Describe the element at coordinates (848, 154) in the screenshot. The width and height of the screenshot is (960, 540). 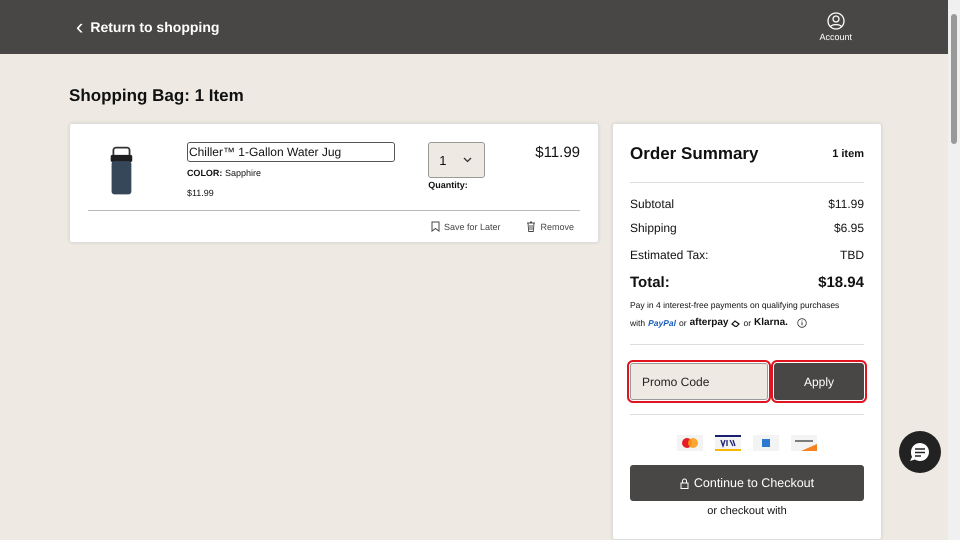
I see `item-count: 1 item` at that location.